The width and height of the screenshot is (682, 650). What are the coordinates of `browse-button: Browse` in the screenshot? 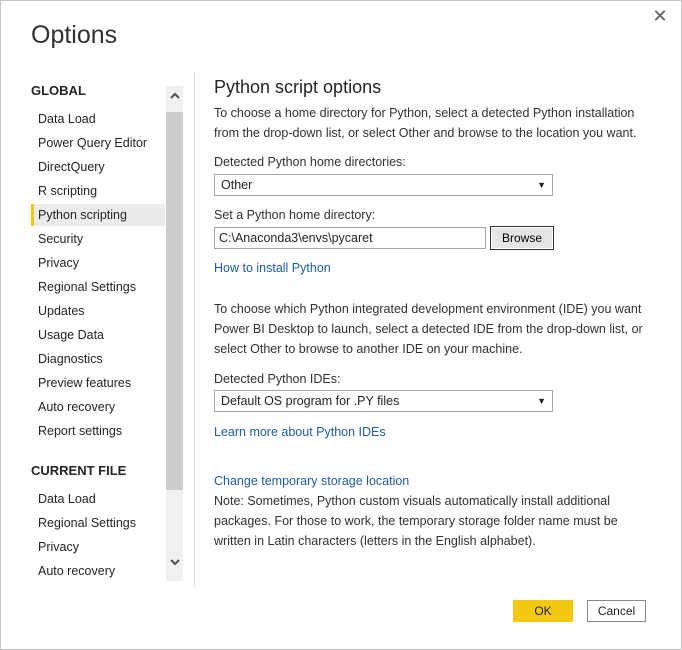 It's located at (522, 238).